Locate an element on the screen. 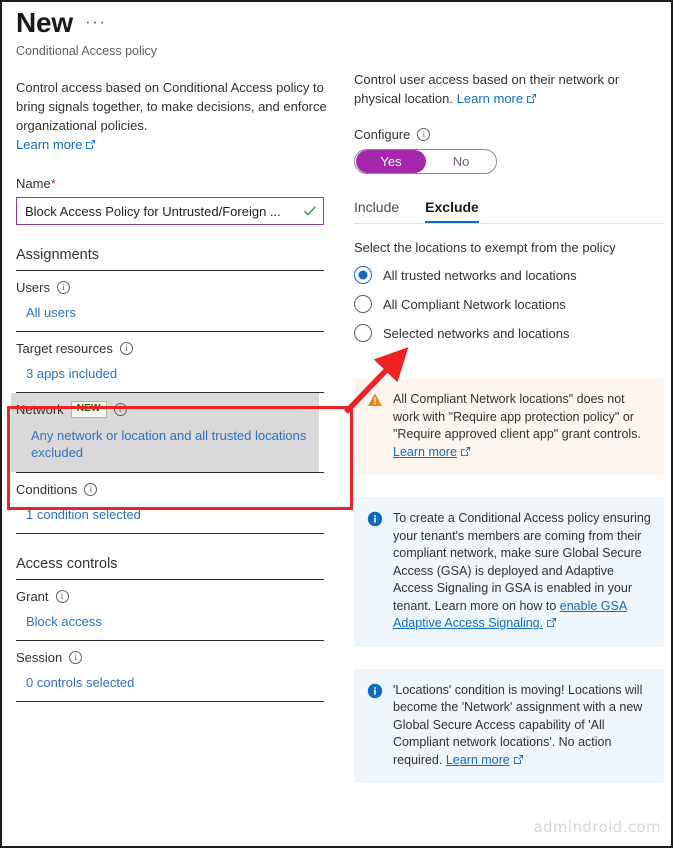 The image size is (673, 848). assignment-group-users: Users All users is located at coordinates (179, 301).